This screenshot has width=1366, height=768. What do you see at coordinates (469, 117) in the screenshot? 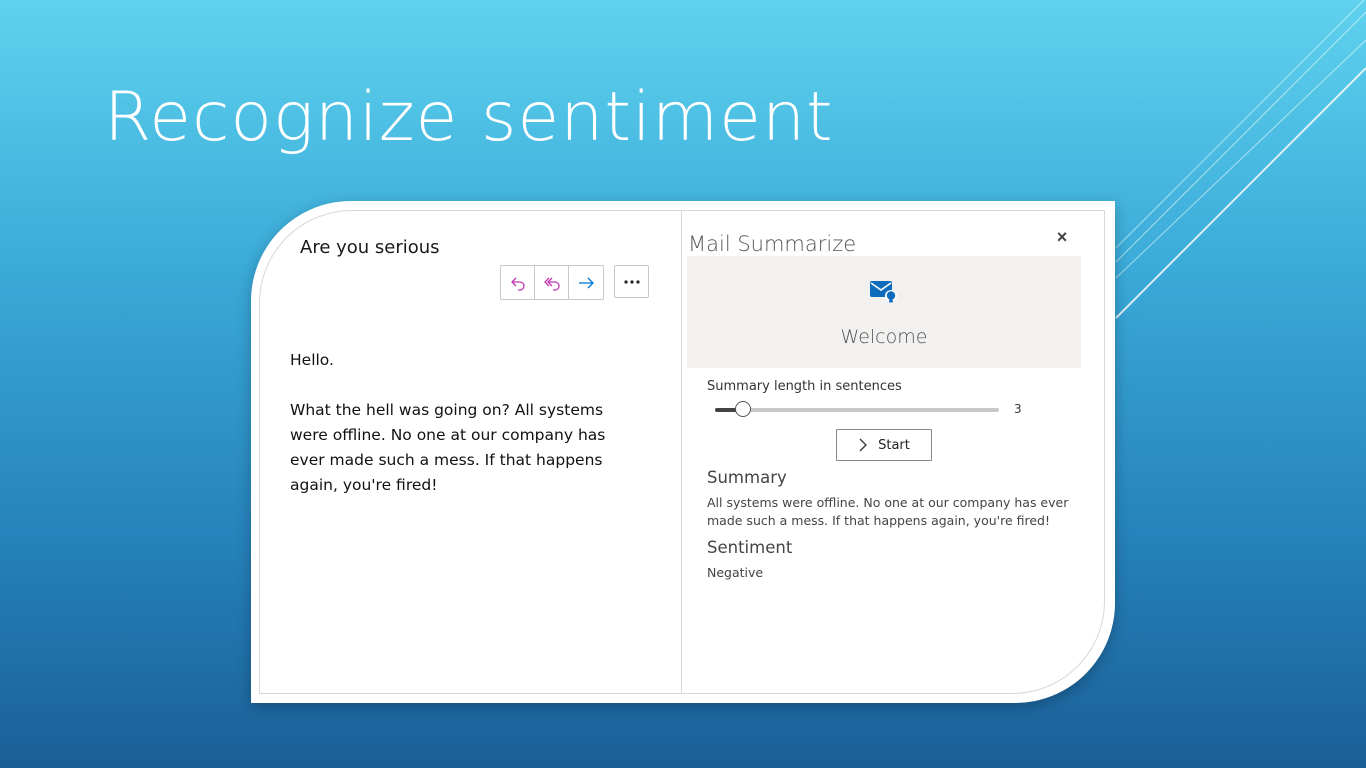
I see `slide-title: Recognize sentiment` at bounding box center [469, 117].